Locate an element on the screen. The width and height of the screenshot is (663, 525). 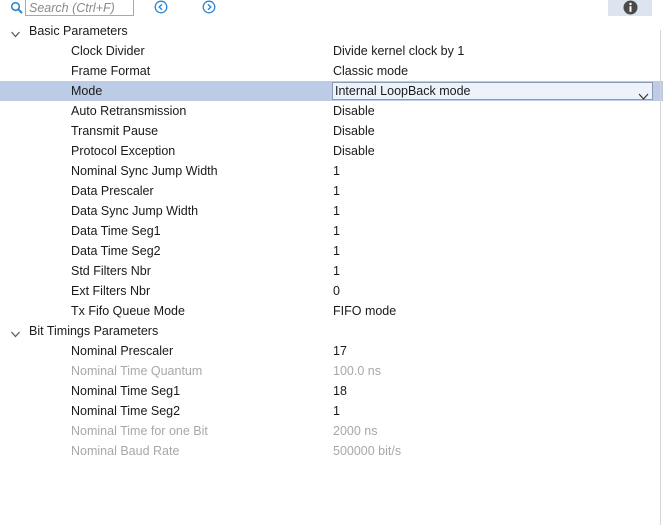
param-row-nominal-time-seg2: Nominal Time Seg2 1 is located at coordinates (331, 411).